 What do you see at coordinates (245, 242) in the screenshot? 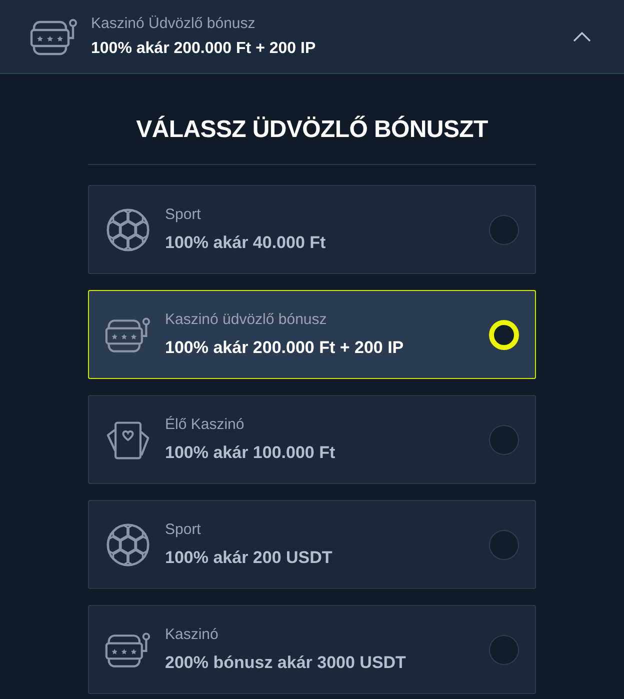
I see `bonus-amount-text: 100% akár 40.000 Ft` at bounding box center [245, 242].